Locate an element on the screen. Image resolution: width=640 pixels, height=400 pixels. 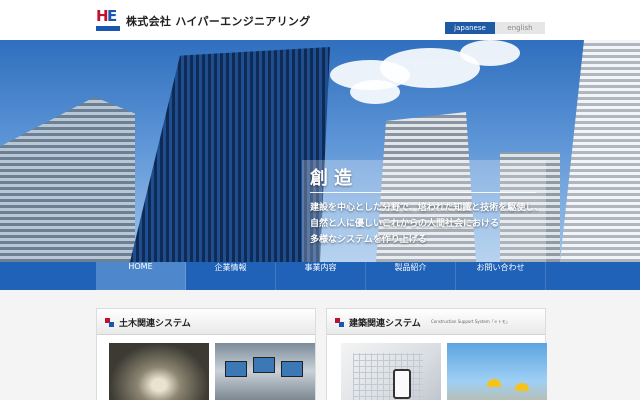
company-name: 株式会社 ハイパーエンジニアリング is located at coordinates (218, 21).